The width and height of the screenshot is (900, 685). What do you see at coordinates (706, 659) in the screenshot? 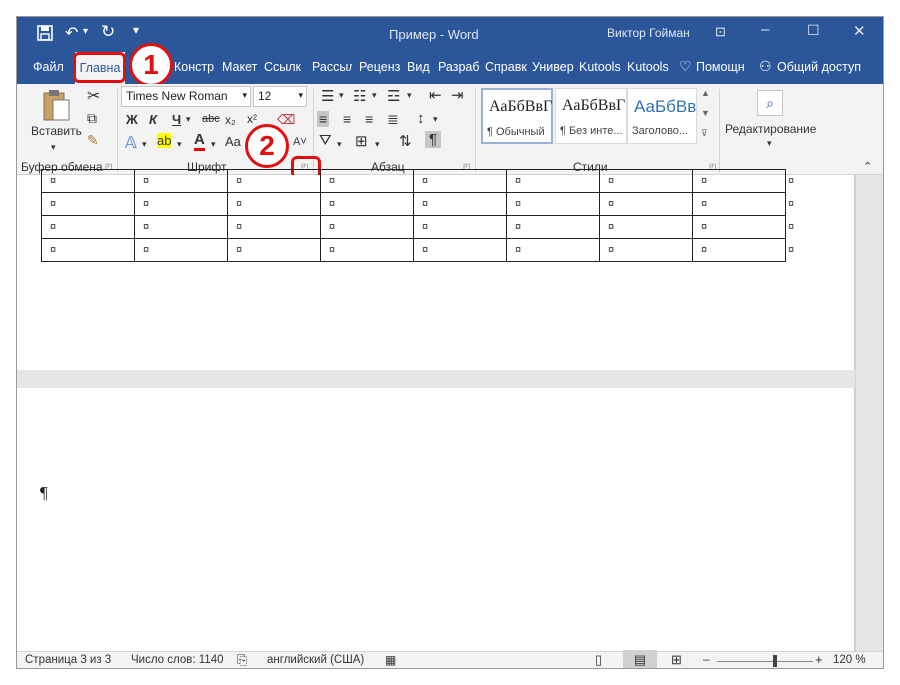
I see `zoom-out-icon: –` at bounding box center [706, 659].